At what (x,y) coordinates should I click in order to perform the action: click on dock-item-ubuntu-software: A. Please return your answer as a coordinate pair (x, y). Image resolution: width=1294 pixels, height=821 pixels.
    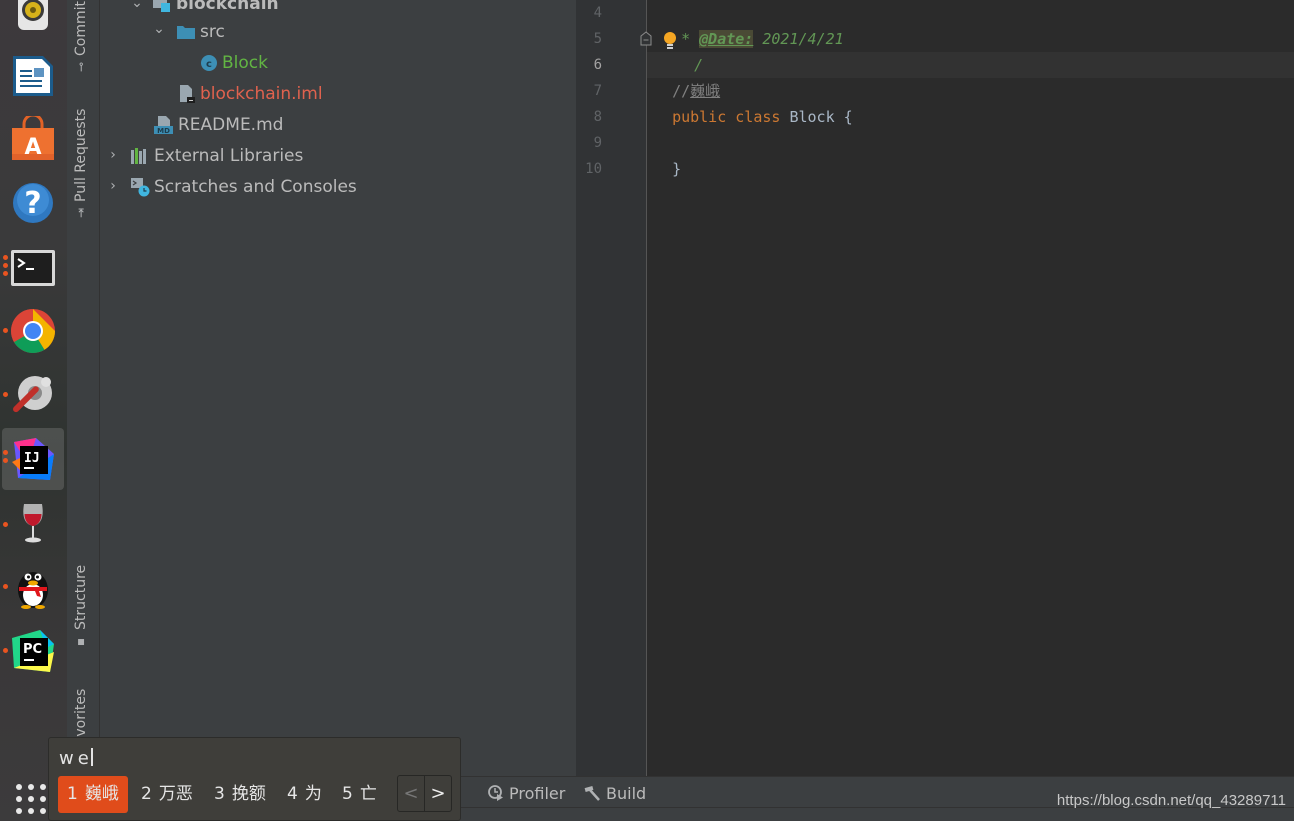
    Looking at the image, I should click on (33, 139).